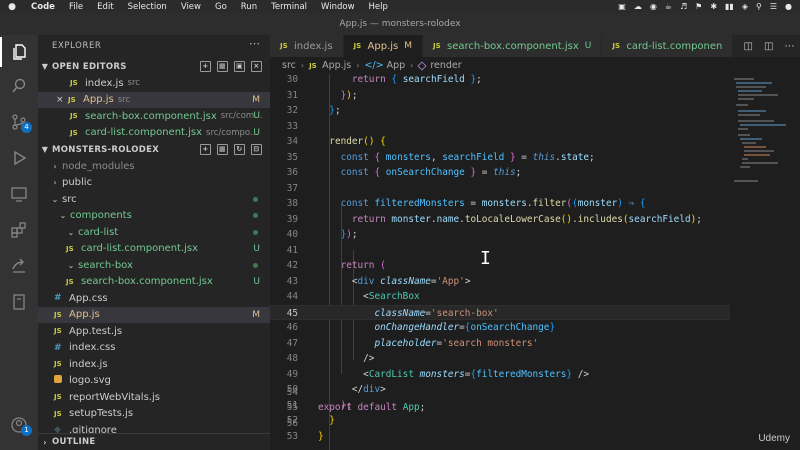  What do you see at coordinates (154, 232) in the screenshot?
I see `tree-folder: ⌄ card-list` at bounding box center [154, 232].